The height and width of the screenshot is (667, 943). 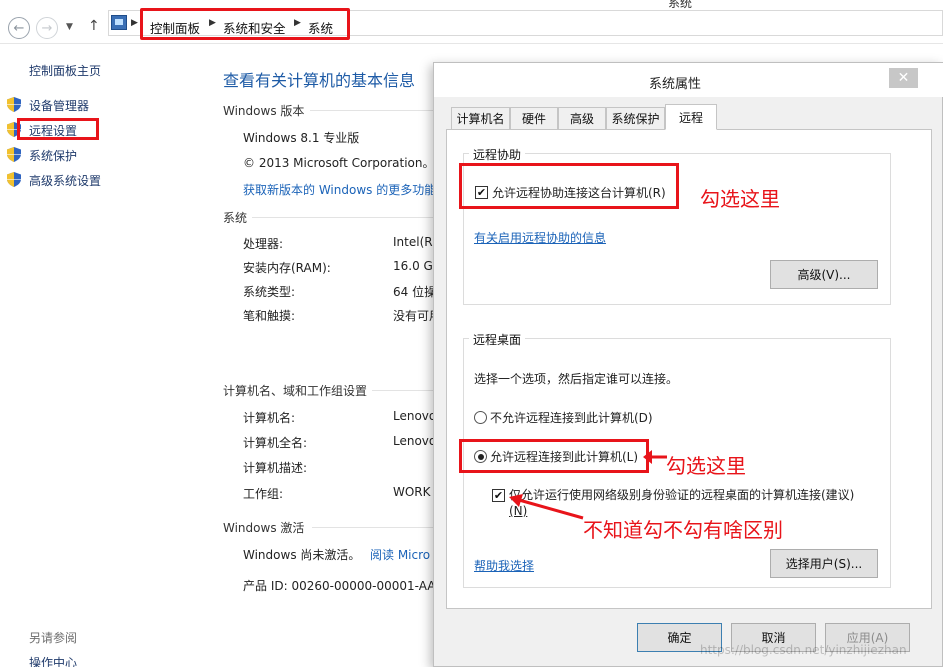 I want to click on action-center-link: 操作中心, so click(x=53, y=660).